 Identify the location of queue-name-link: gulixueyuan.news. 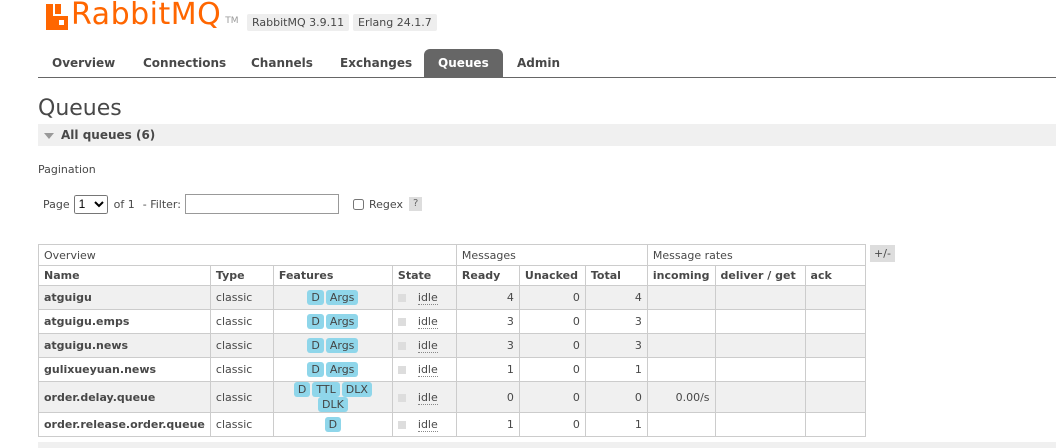
(124, 369).